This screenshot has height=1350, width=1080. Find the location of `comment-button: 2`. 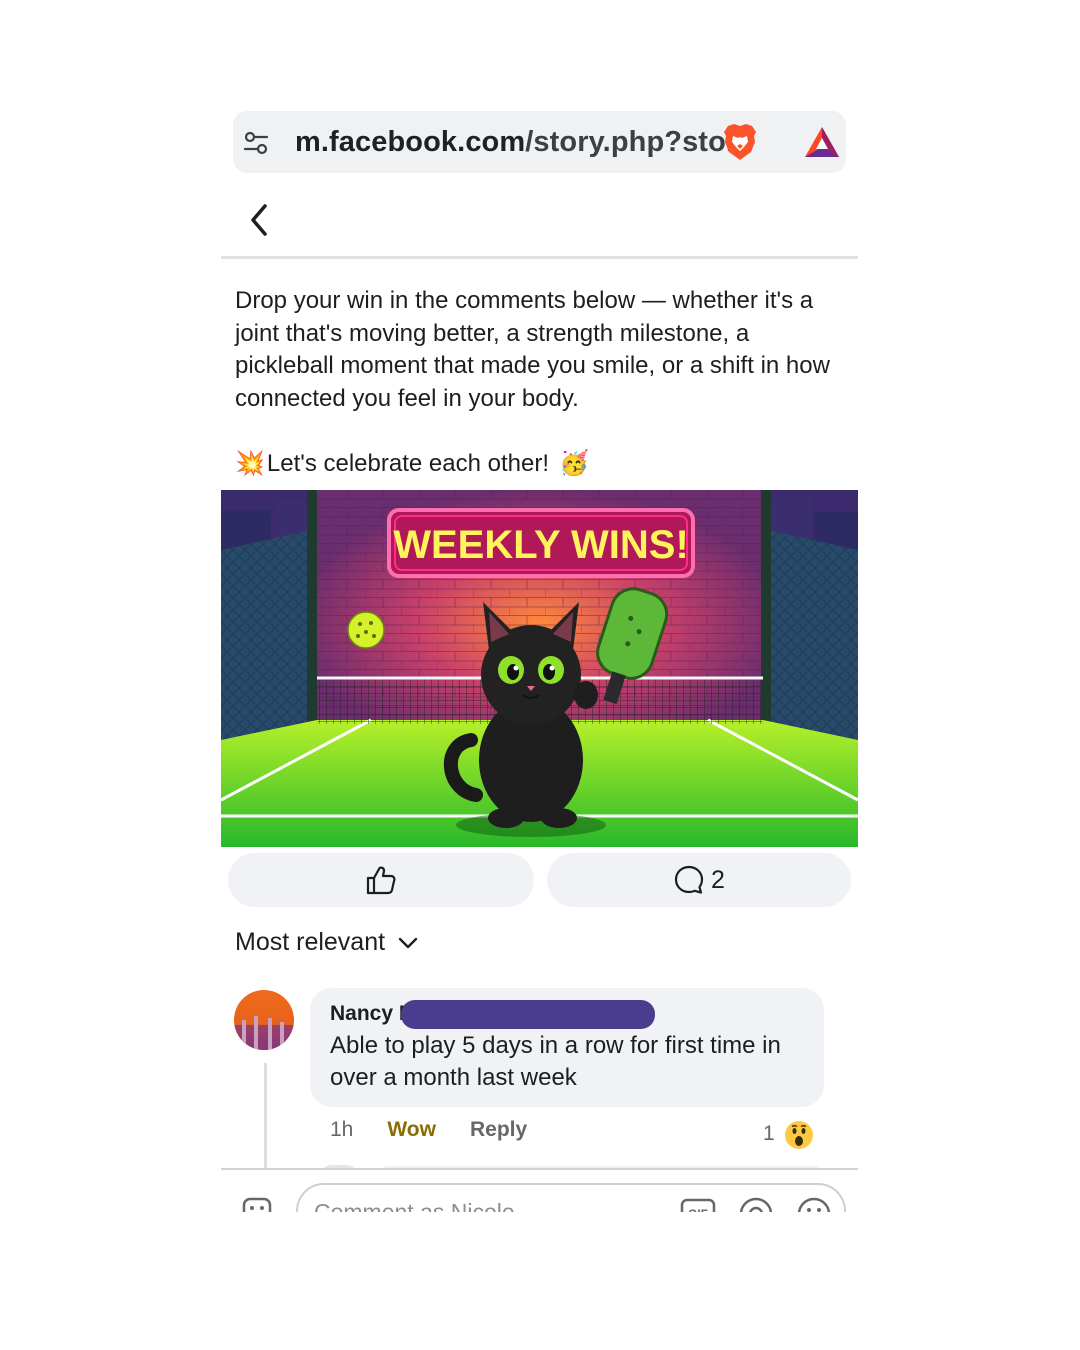

comment-button: 2 is located at coordinates (699, 880).